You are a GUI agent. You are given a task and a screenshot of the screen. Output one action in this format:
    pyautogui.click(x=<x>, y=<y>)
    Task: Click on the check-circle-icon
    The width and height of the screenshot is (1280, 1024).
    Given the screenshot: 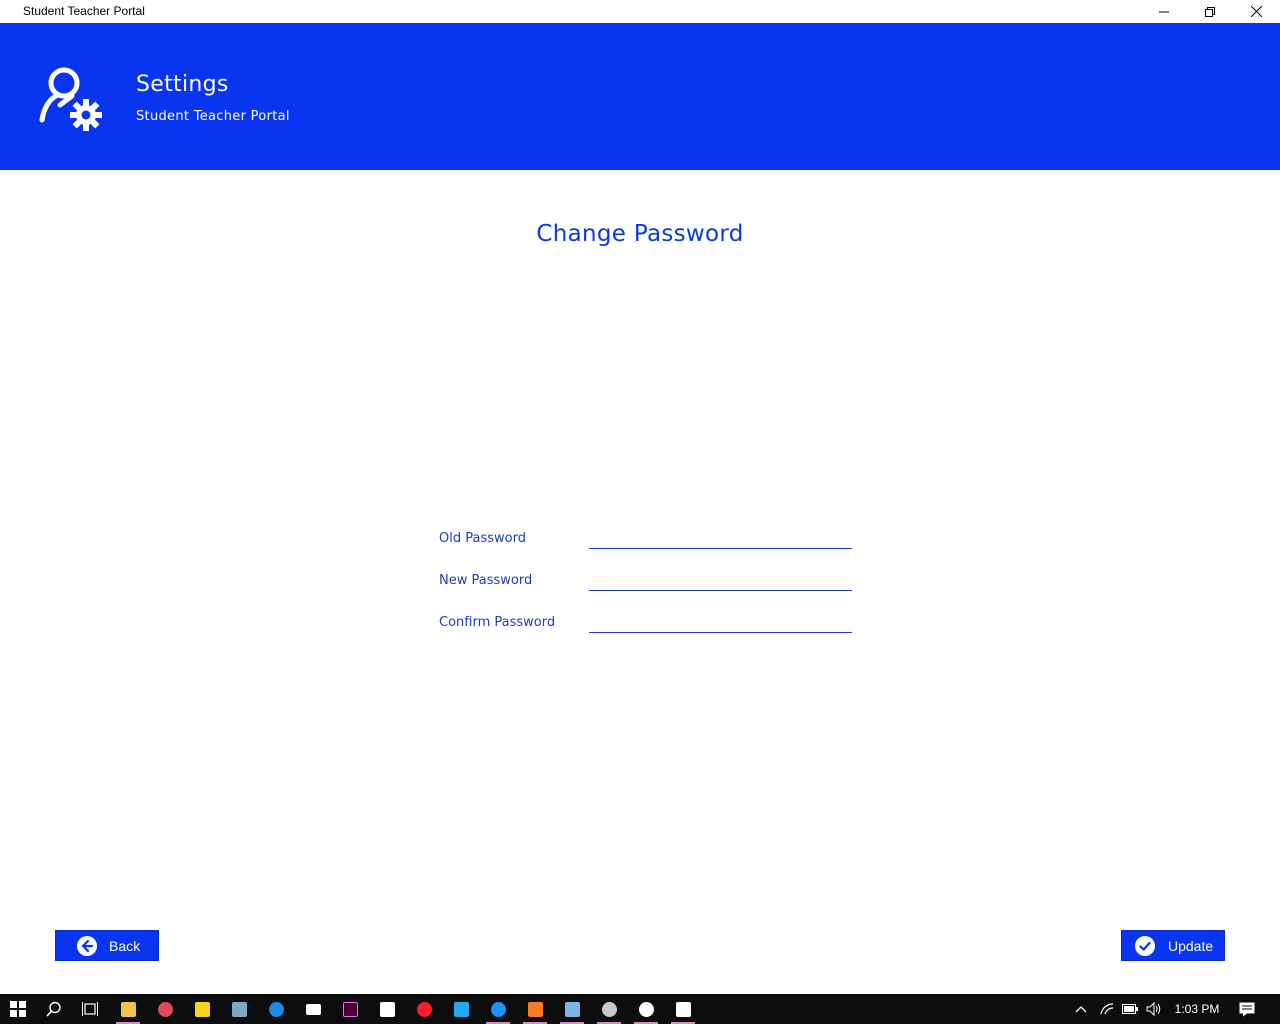 What is the action you would take?
    pyautogui.click(x=1145, y=945)
    